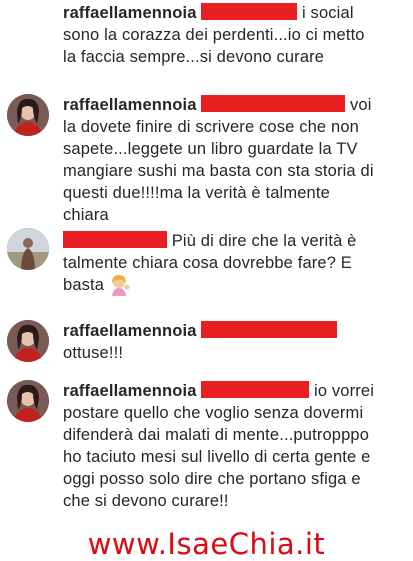  What do you see at coordinates (120, 288) in the screenshot?
I see `woman-tipping-hand-emoji` at bounding box center [120, 288].